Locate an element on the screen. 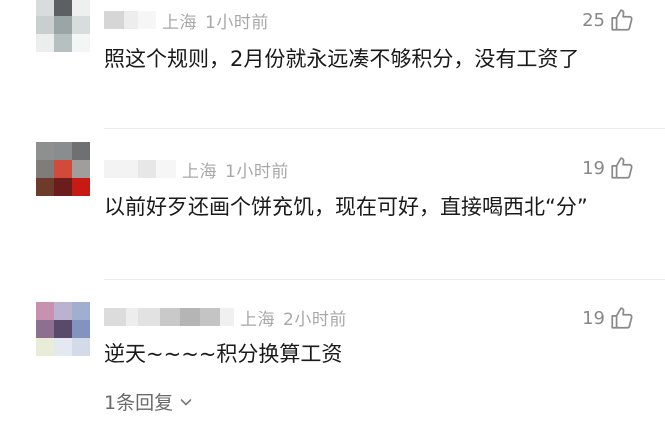  like-button: 25 is located at coordinates (608, 20).